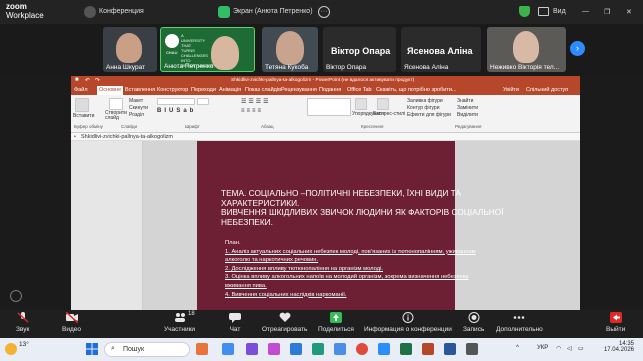 The width and height of the screenshot is (643, 361). Describe the element at coordinates (138, 108) in the screenshot. I see `reset-button: Скинути` at that location.